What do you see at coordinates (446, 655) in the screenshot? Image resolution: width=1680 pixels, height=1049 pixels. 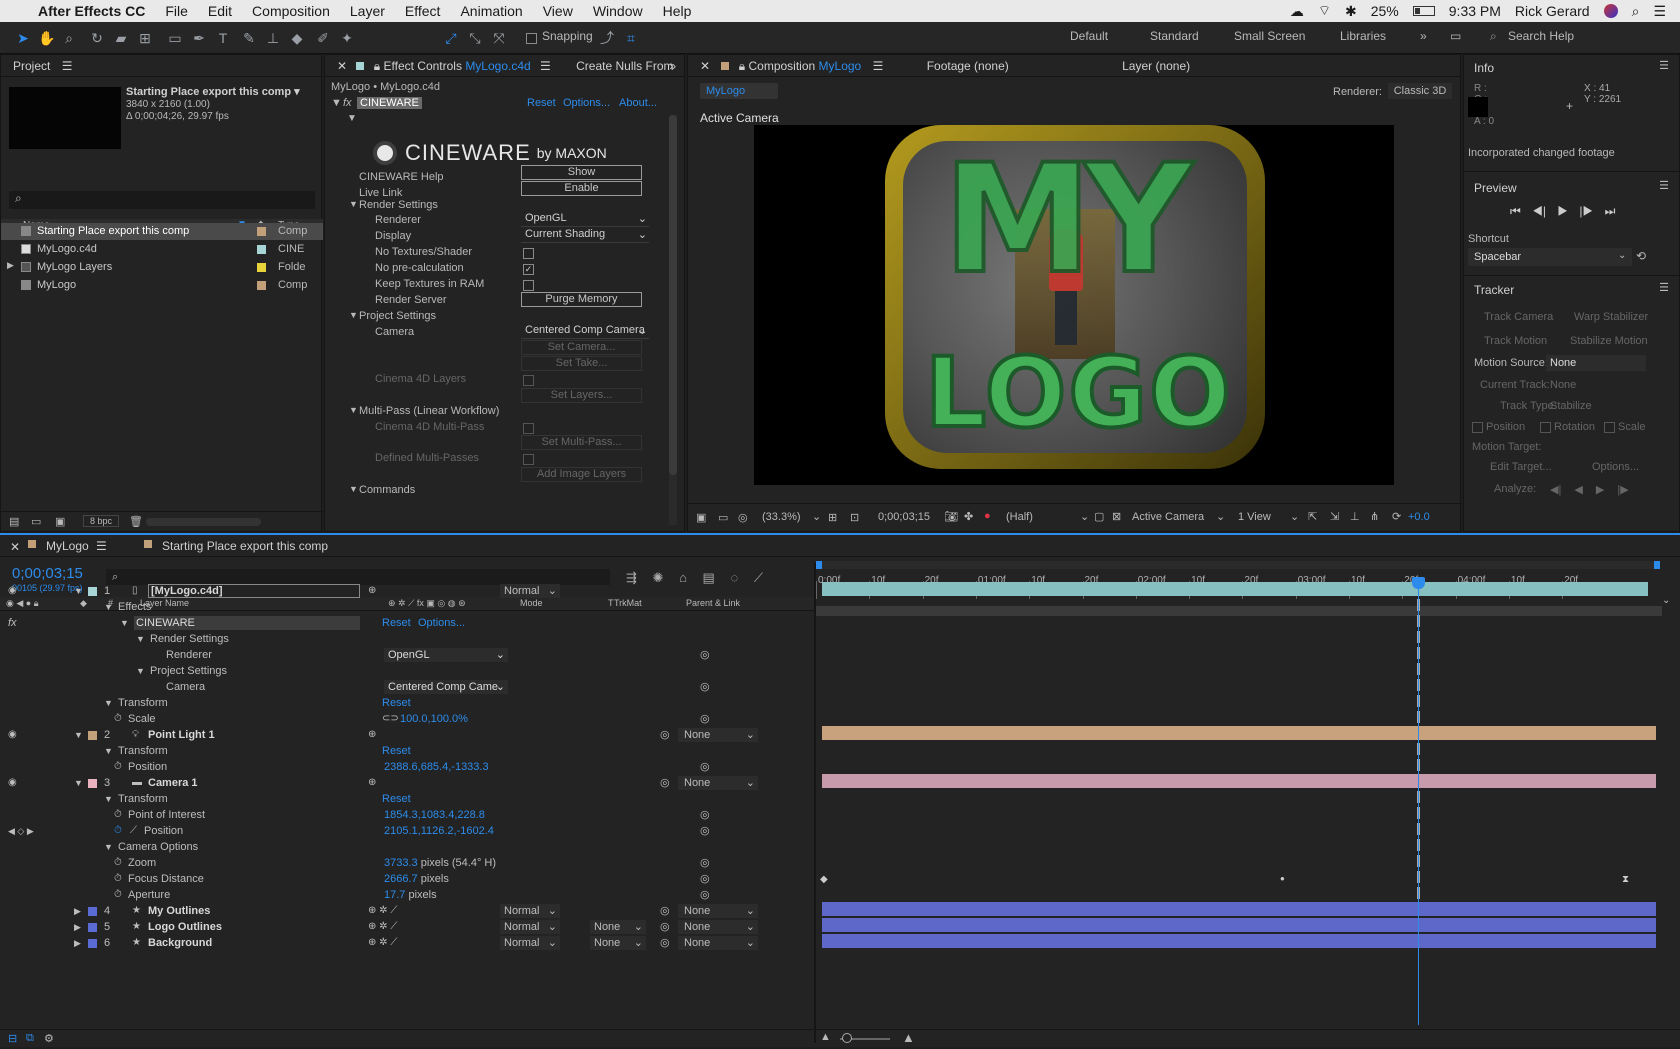 I see `property-dropdown: OpenGL ⌄` at bounding box center [446, 655].